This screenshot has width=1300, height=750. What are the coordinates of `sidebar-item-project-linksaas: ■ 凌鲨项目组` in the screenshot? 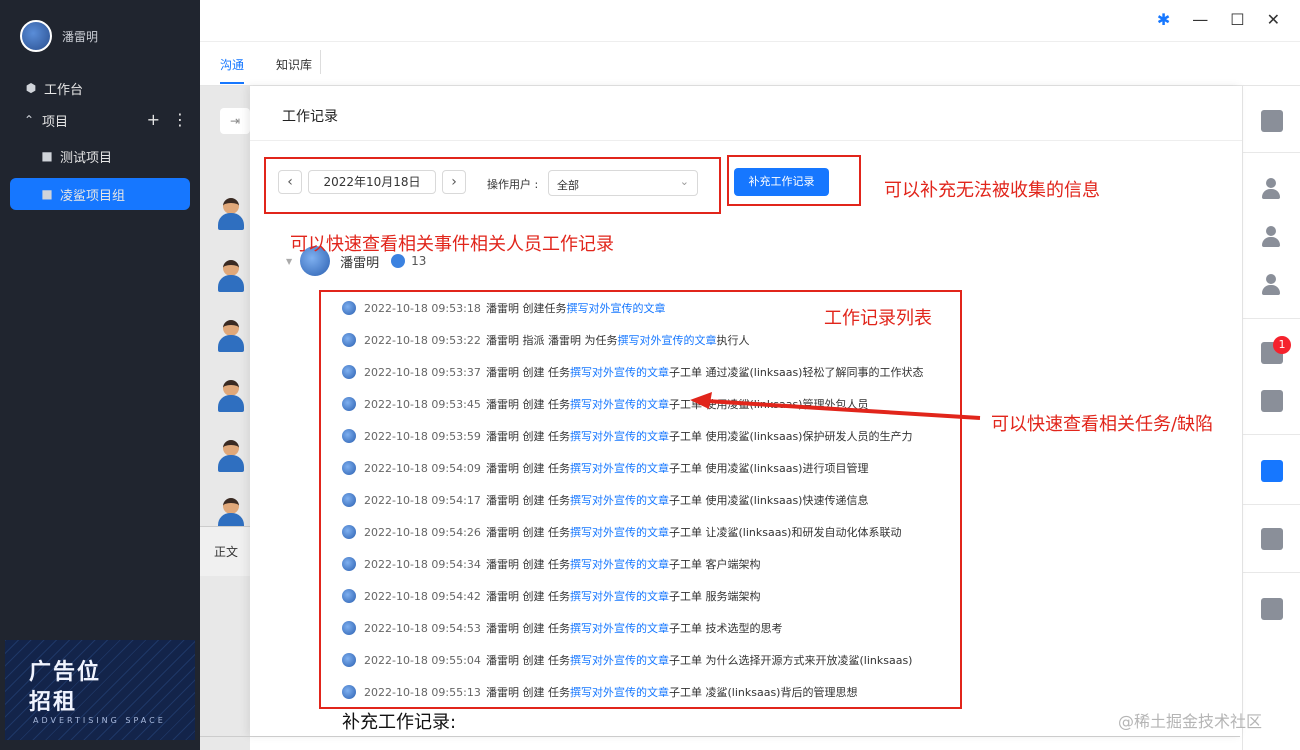 It's located at (100, 194).